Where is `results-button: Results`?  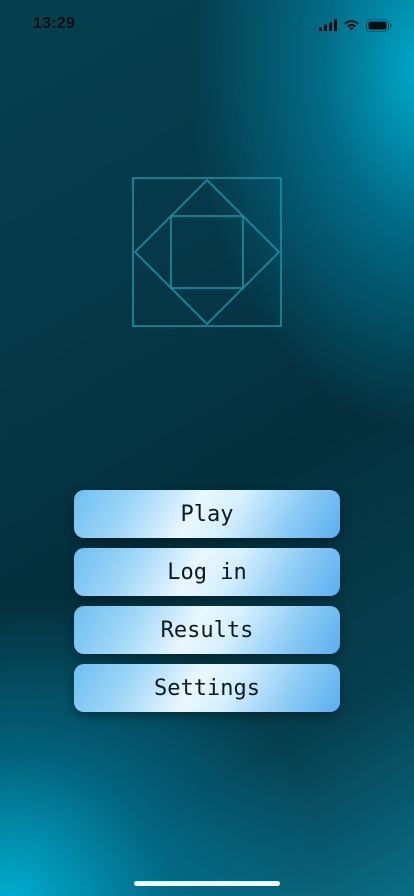 results-button: Results is located at coordinates (207, 630).